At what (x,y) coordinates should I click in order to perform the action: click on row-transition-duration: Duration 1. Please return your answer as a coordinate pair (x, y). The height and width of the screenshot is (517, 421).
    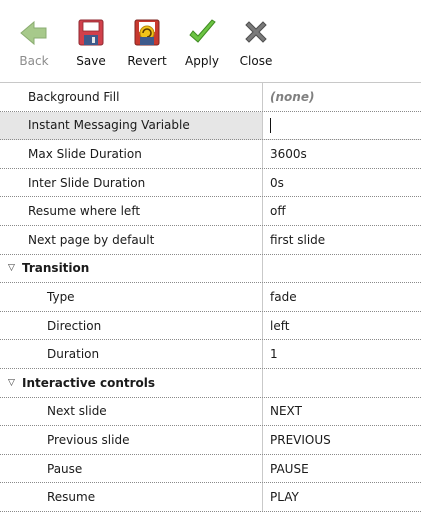
    Looking at the image, I should click on (210, 354).